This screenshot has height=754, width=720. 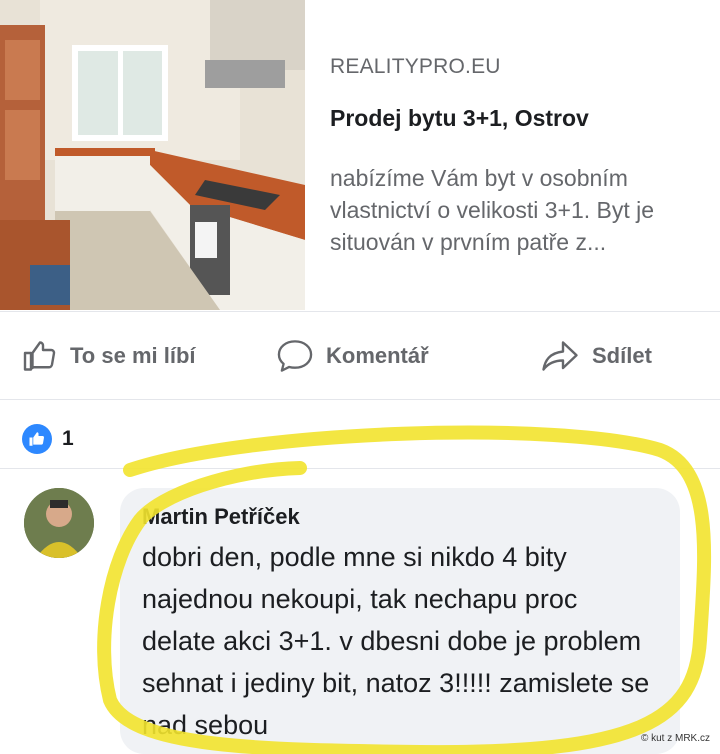 I want to click on avatar, so click(x=59, y=523).